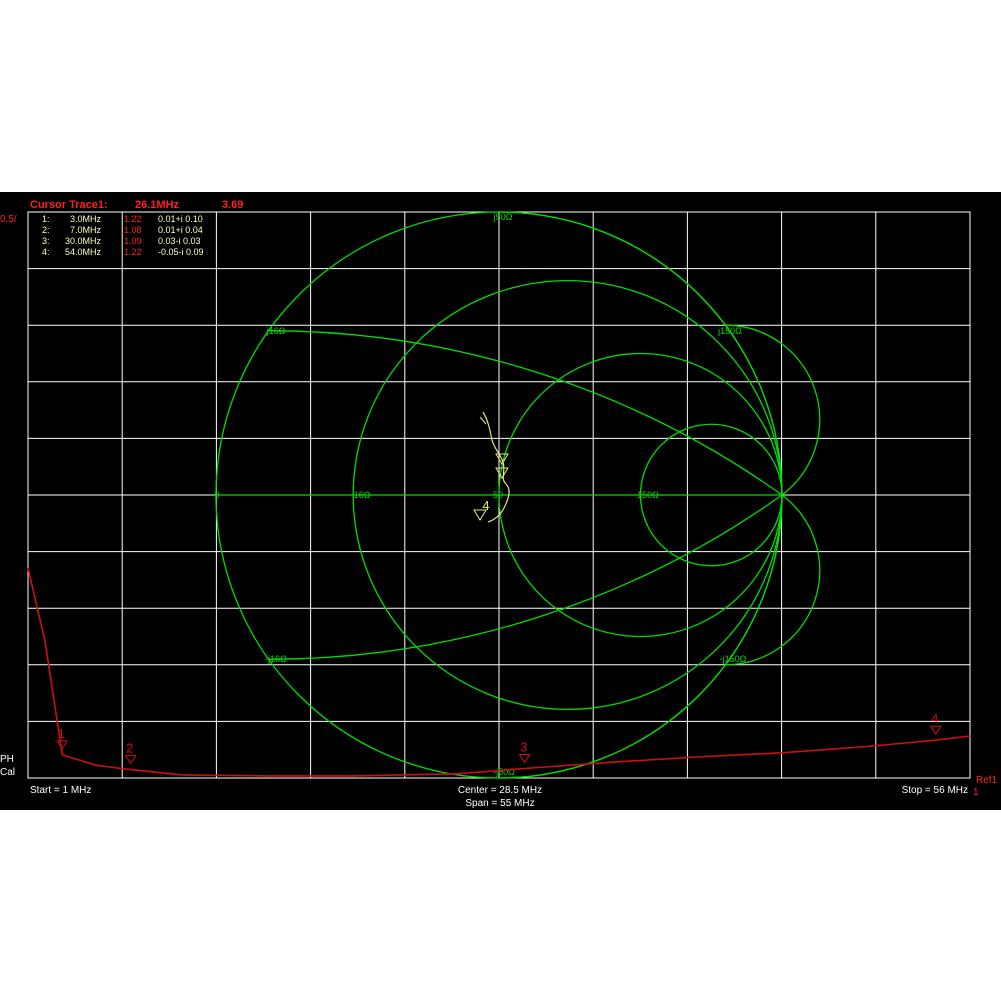 This screenshot has height=1001, width=1001. I want to click on marker-swr: 1.08, so click(133, 230).